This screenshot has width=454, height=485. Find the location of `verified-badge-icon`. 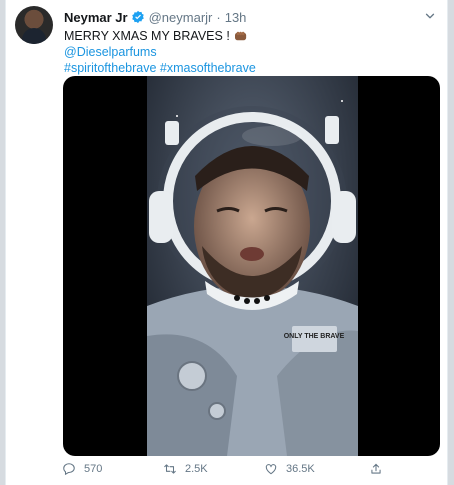

verified-badge-icon is located at coordinates (138, 17).